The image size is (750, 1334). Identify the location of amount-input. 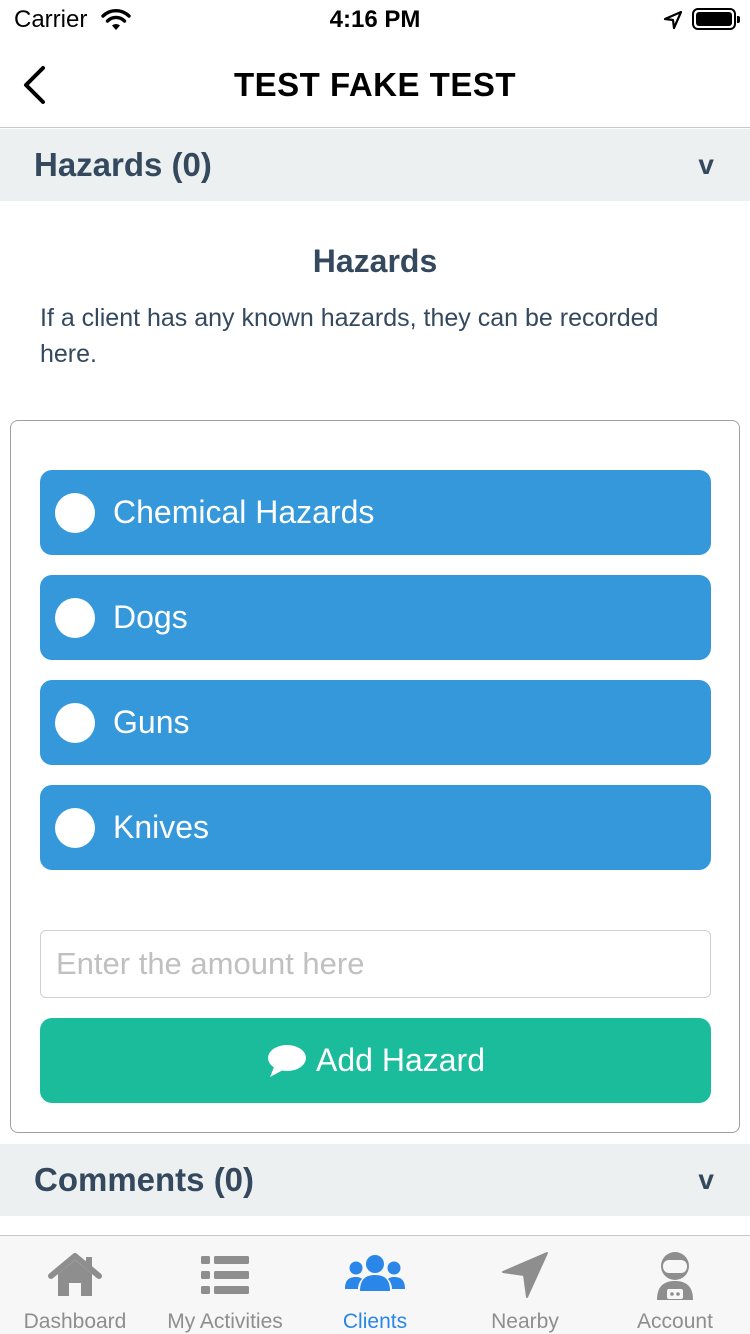
(375, 964).